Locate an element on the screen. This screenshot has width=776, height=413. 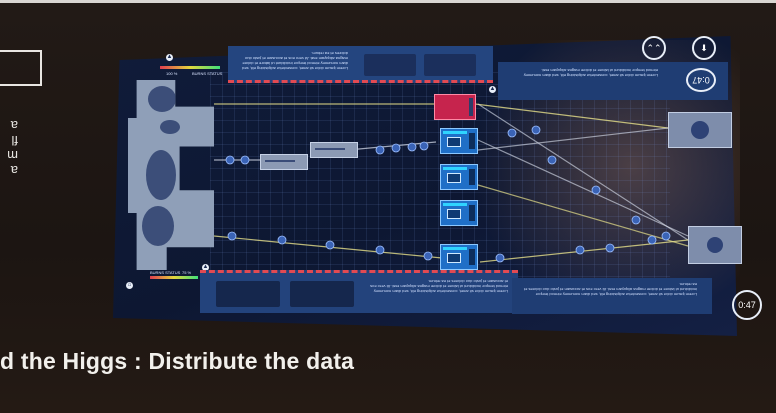
download-arrow-icon: ⬇ is located at coordinates (704, 48).